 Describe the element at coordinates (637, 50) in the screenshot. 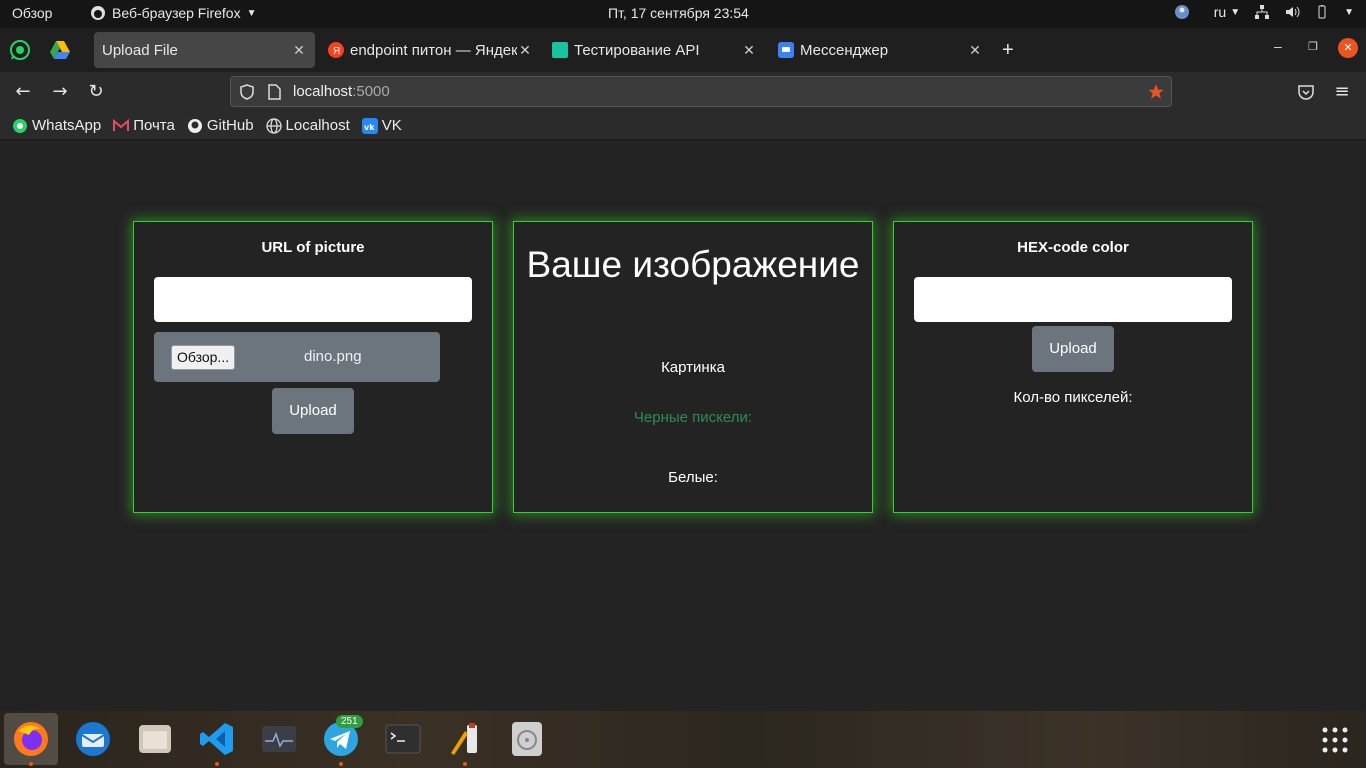

I see `tab-label: Тестирование API` at that location.